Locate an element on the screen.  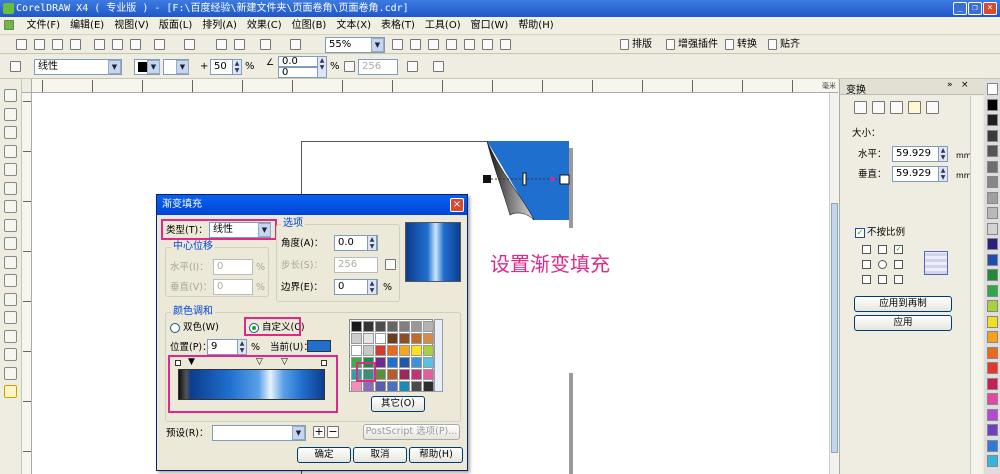
restore-icon: ❐ is located at coordinates (975, 8).